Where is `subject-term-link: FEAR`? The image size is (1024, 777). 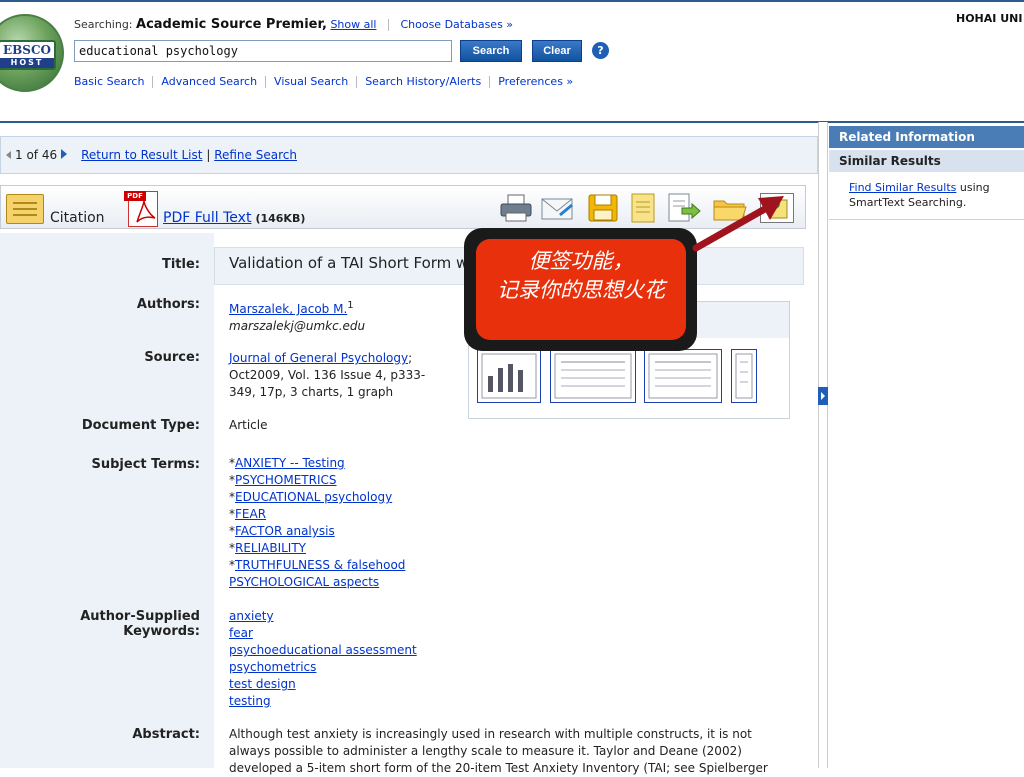 subject-term-link: FEAR is located at coordinates (250, 514).